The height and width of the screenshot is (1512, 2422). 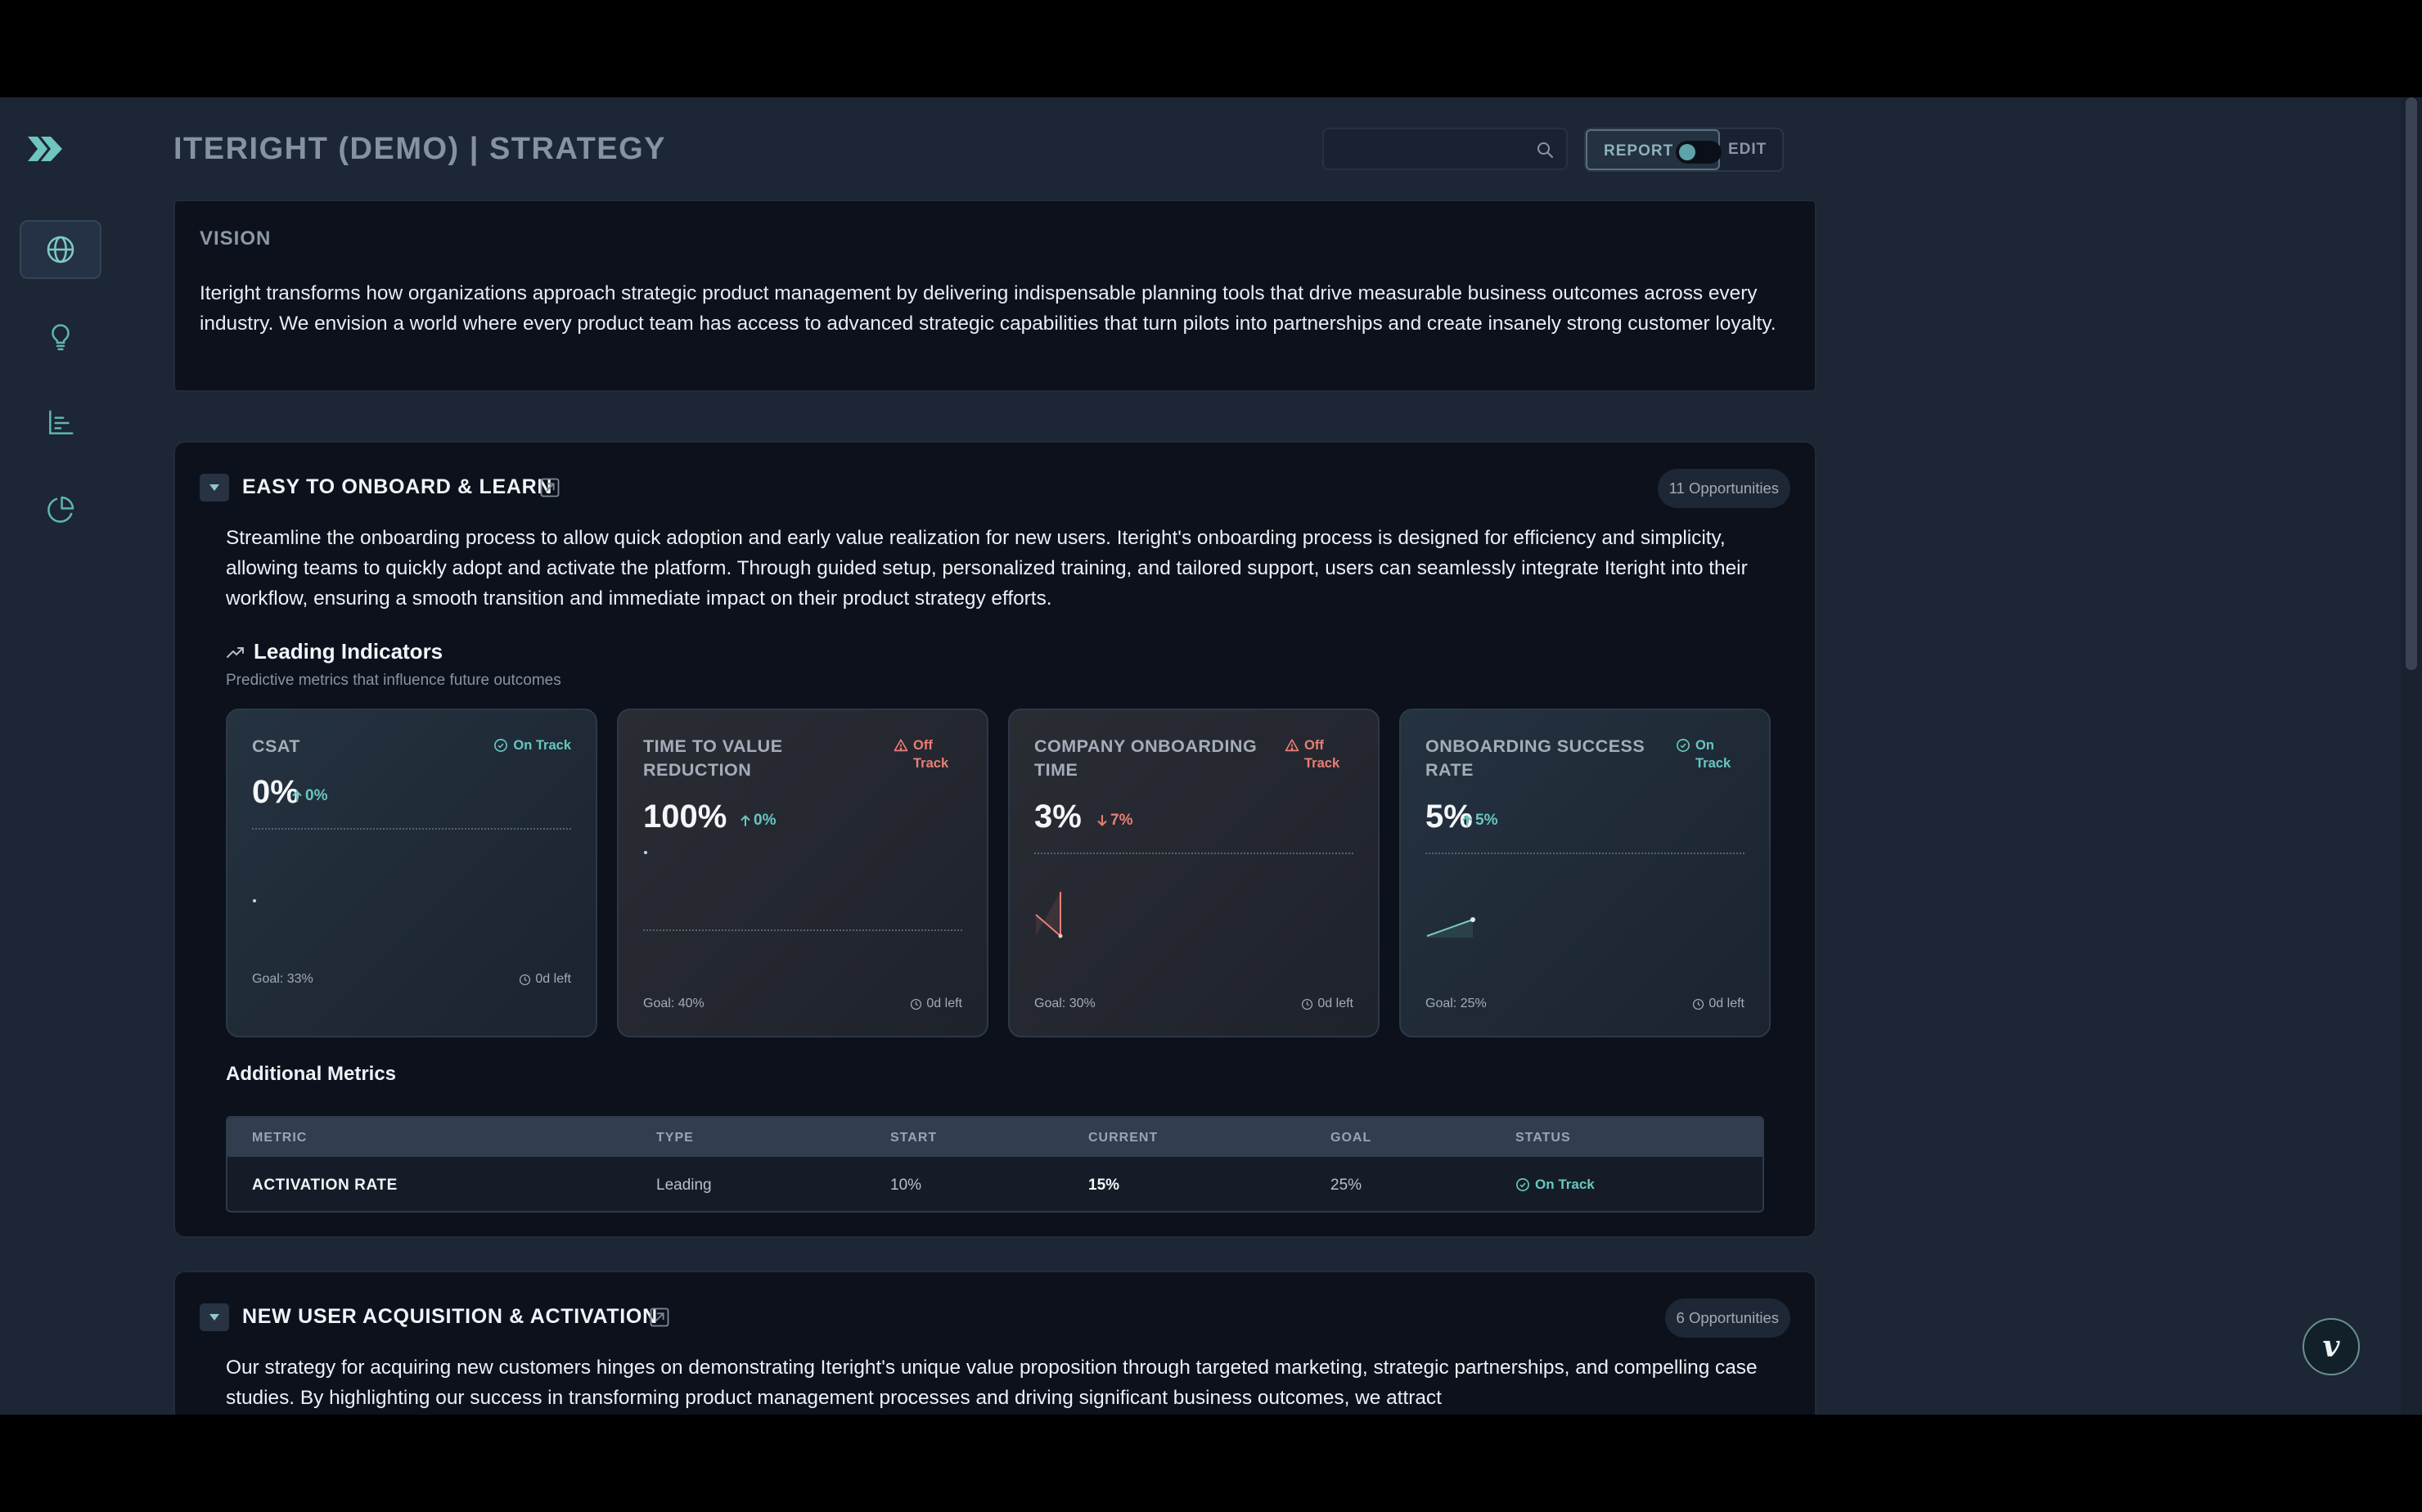 I want to click on sidebar-item-reports, so click(x=60, y=510).